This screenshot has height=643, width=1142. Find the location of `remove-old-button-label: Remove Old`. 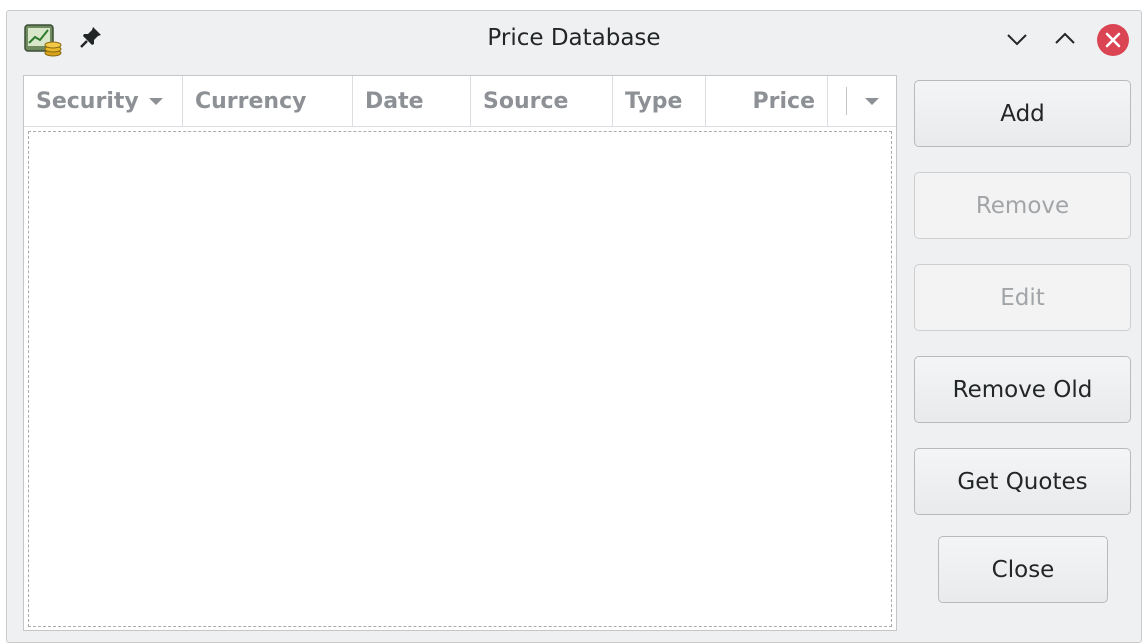

remove-old-button-label: Remove Old is located at coordinates (1022, 389).